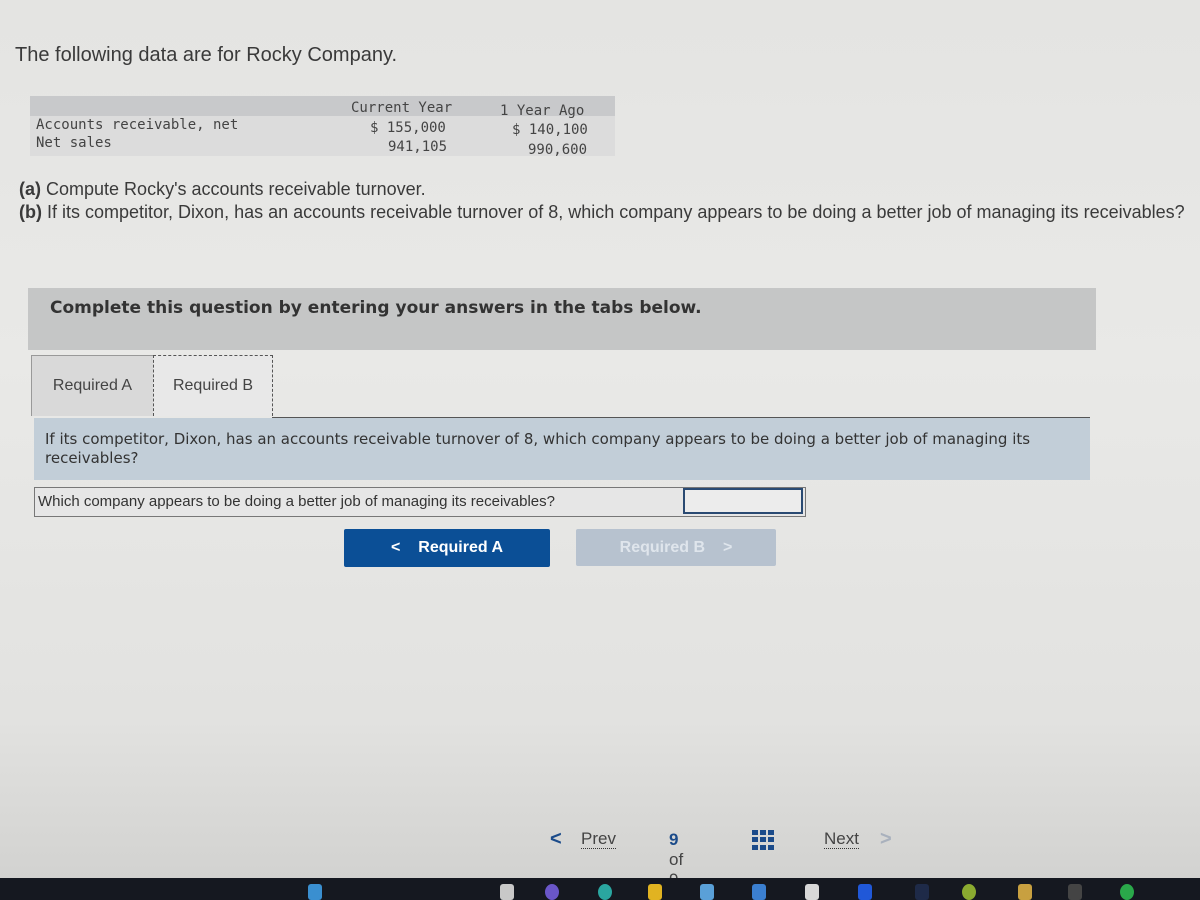 This screenshot has width=1200, height=900. What do you see at coordinates (707, 892) in the screenshot?
I see `store-icon` at bounding box center [707, 892].